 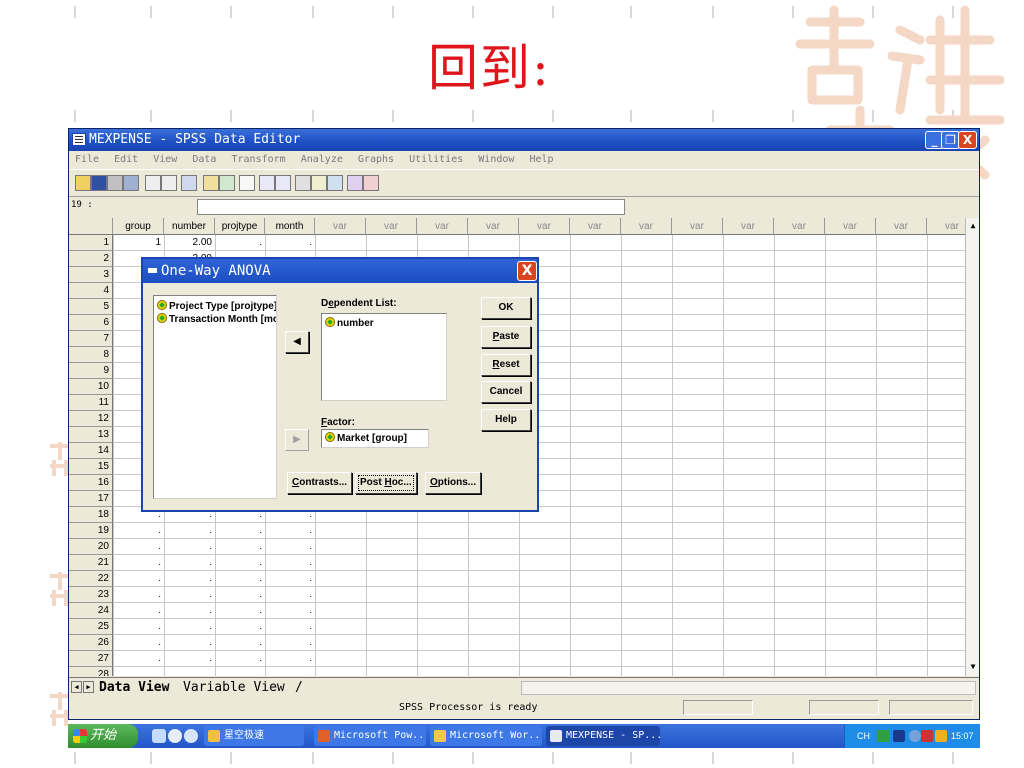 I want to click on move-factor-button: ▶, so click(x=297, y=440).